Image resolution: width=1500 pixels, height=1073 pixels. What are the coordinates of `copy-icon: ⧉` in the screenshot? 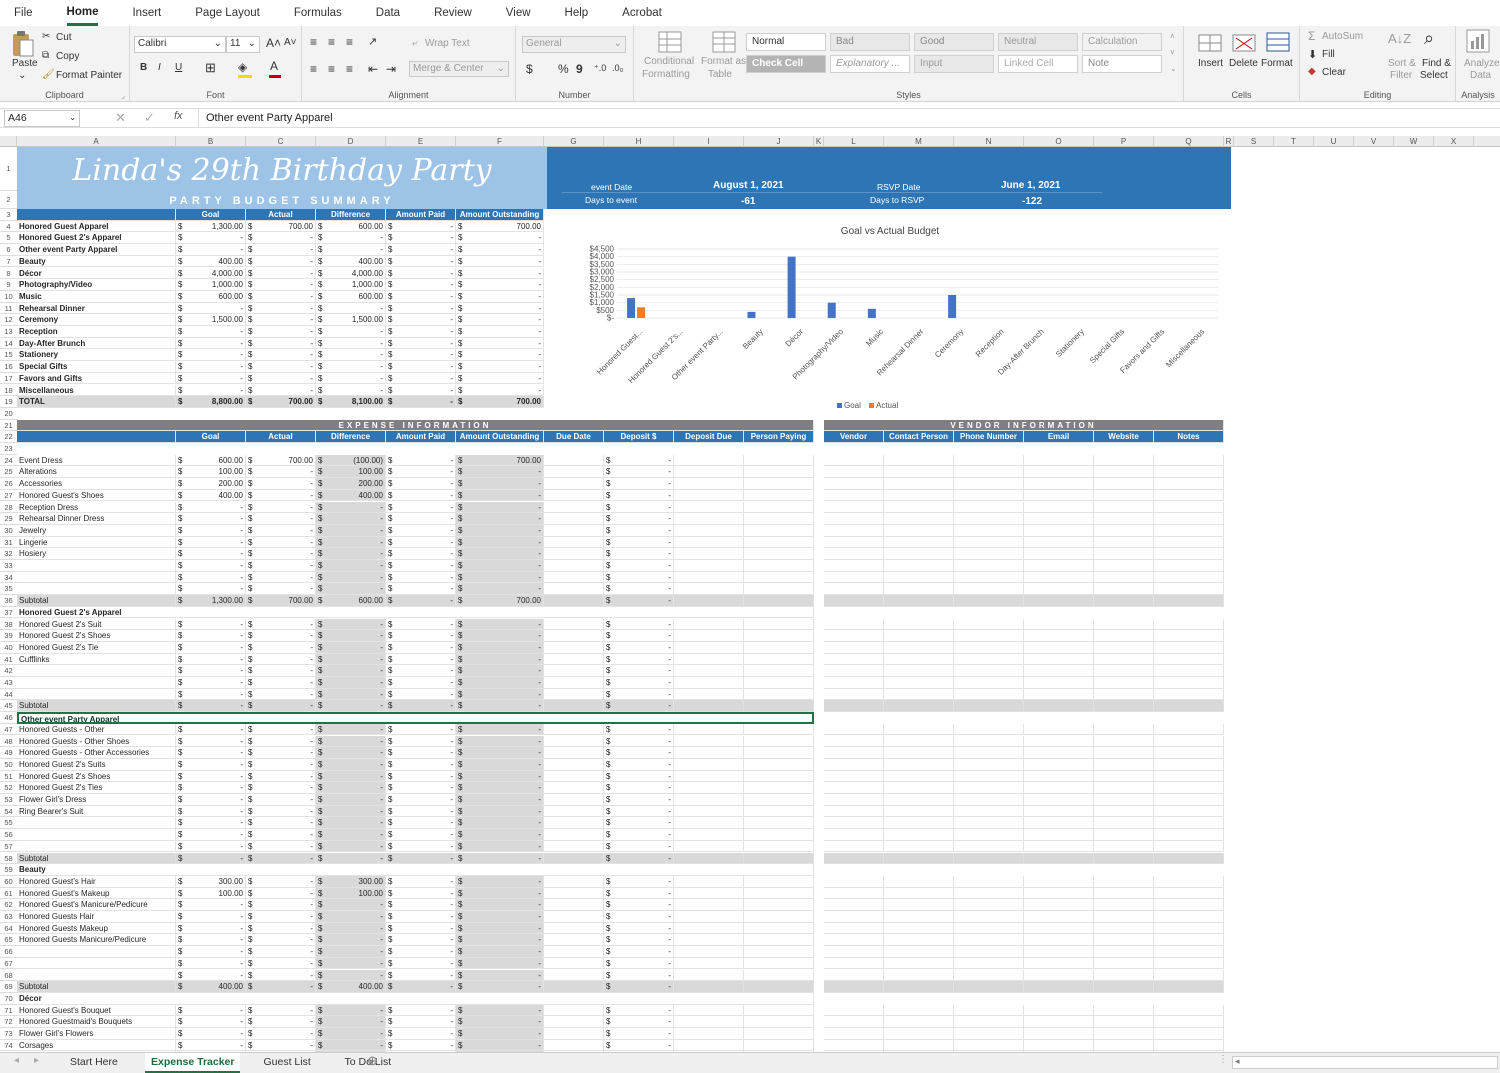 It's located at (45, 55).